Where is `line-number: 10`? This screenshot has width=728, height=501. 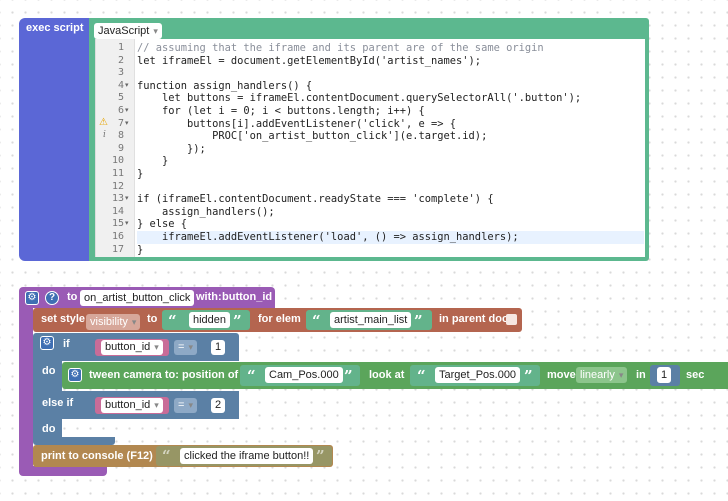
line-number: 10 is located at coordinates (117, 161).